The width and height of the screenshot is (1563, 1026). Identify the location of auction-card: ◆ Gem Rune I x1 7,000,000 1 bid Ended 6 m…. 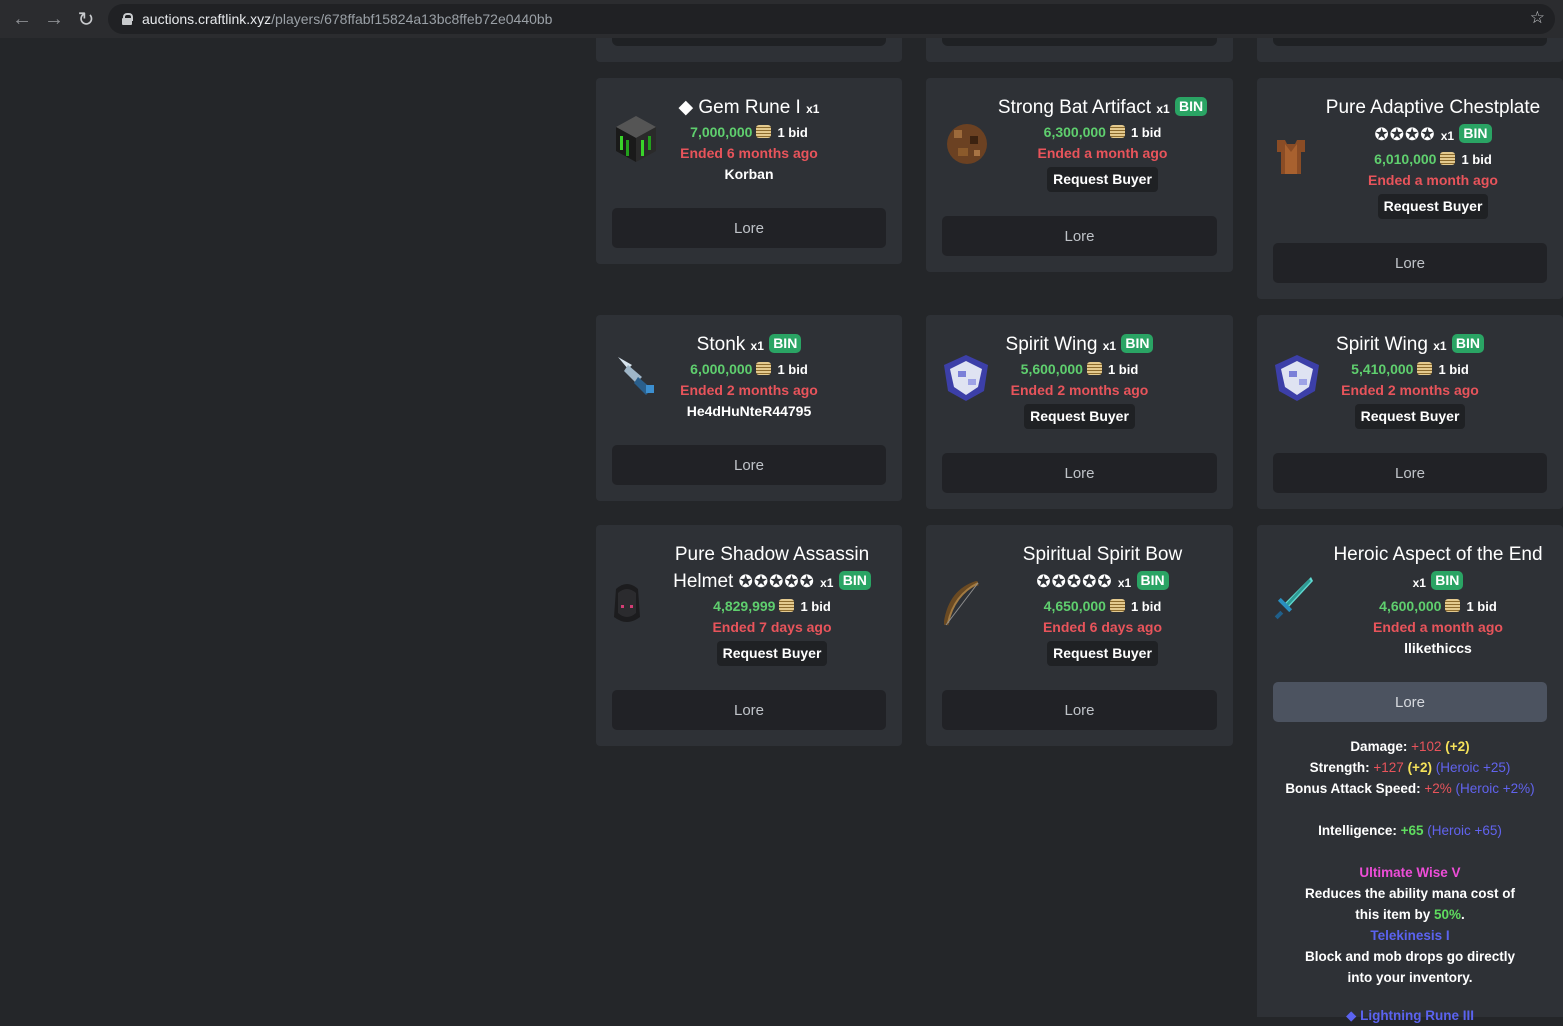
(749, 171).